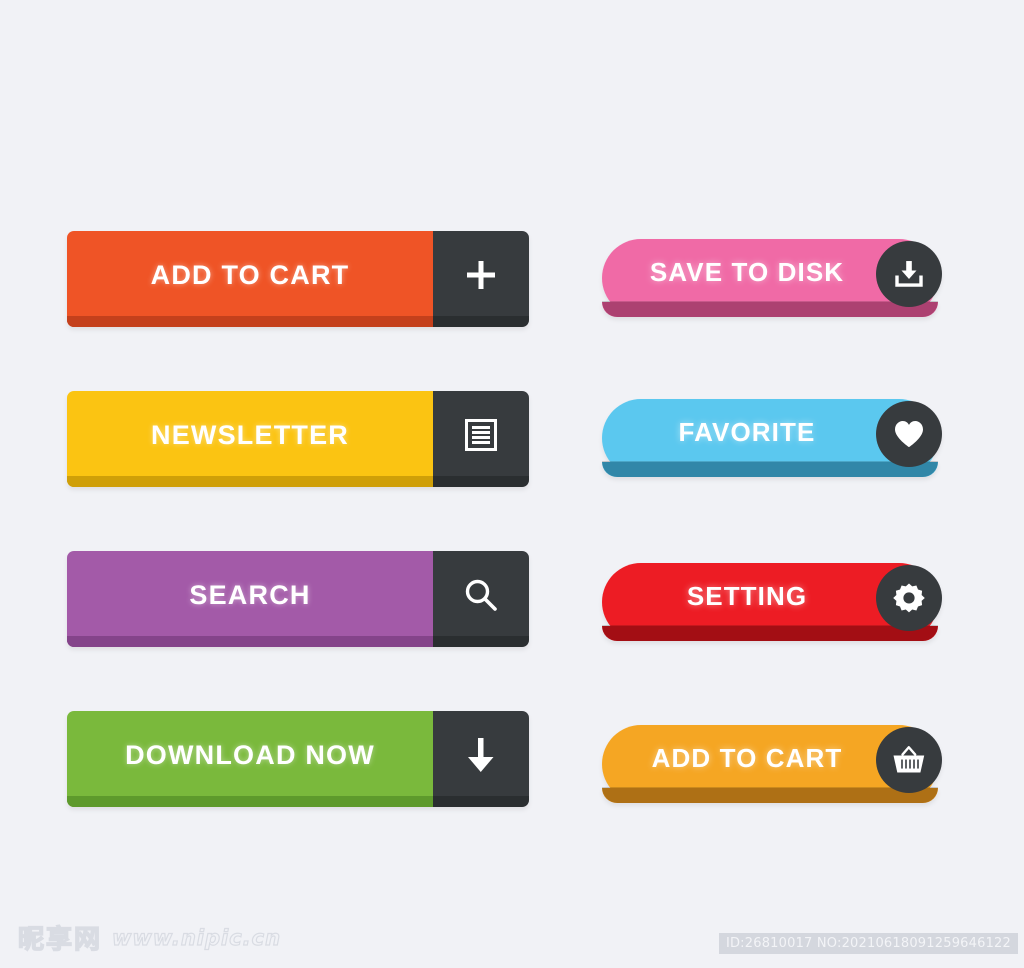  I want to click on save-to-disk-pill-button: SAVE TO DISK, so click(772, 278).